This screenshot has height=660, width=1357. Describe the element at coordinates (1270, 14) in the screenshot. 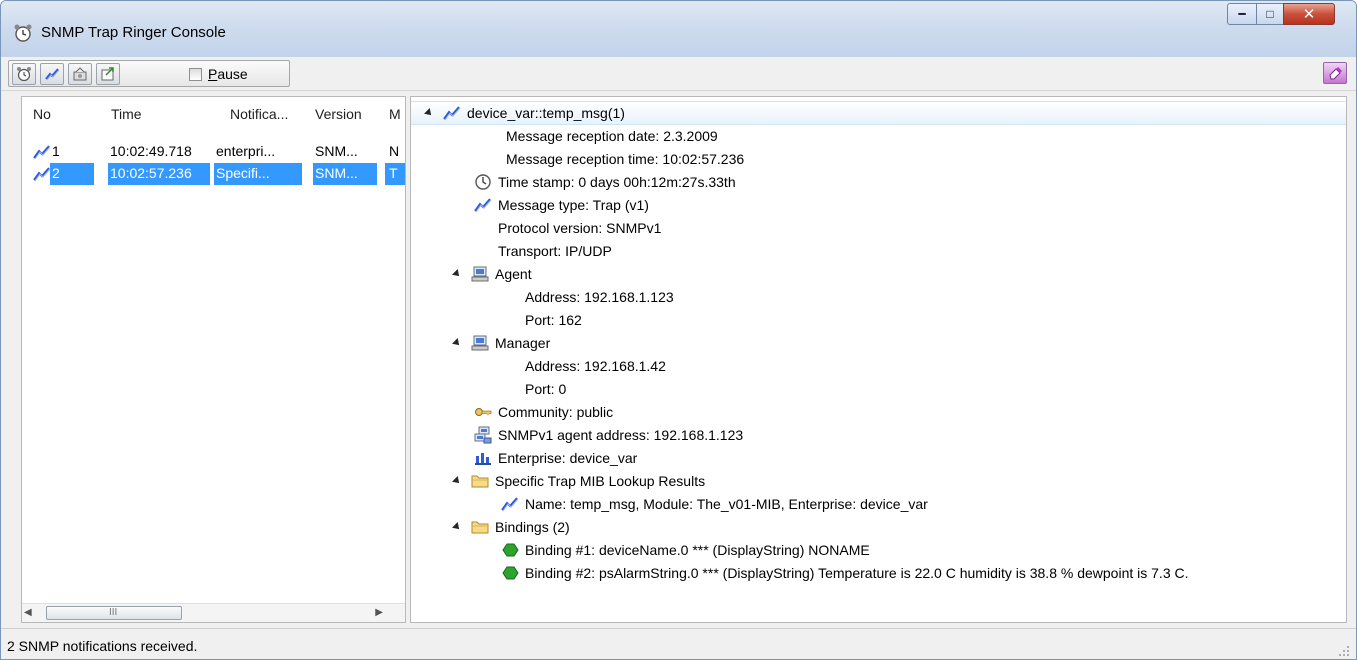

I see `maximize-button: □` at that location.